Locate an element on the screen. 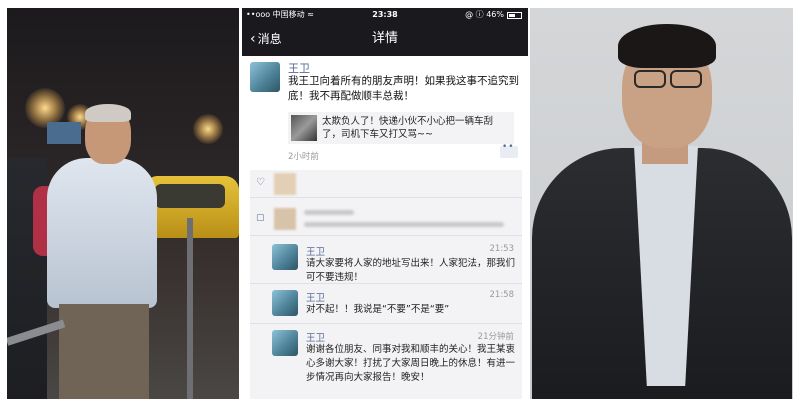 The image size is (800, 407). more-actions-icon is located at coordinates (509, 150).